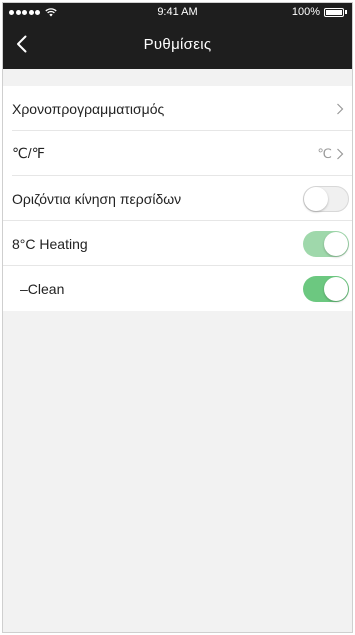 Image resolution: width=355 pixels, height=635 pixels. Describe the element at coordinates (97, 198) in the screenshot. I see `settings-item-label: Οριζόντια κίνηση περσίδων` at that location.